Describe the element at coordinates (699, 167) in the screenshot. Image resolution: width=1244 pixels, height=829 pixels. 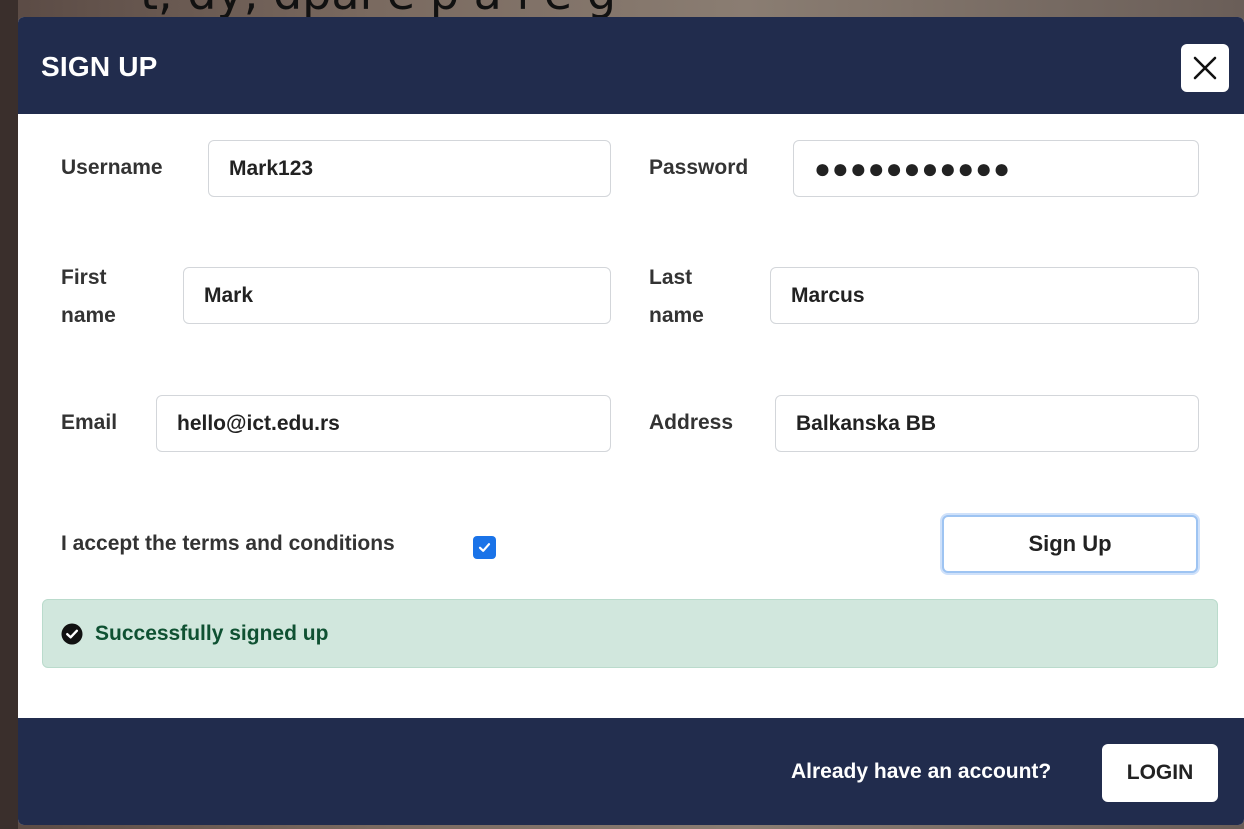
I see `password-label: Password` at that location.